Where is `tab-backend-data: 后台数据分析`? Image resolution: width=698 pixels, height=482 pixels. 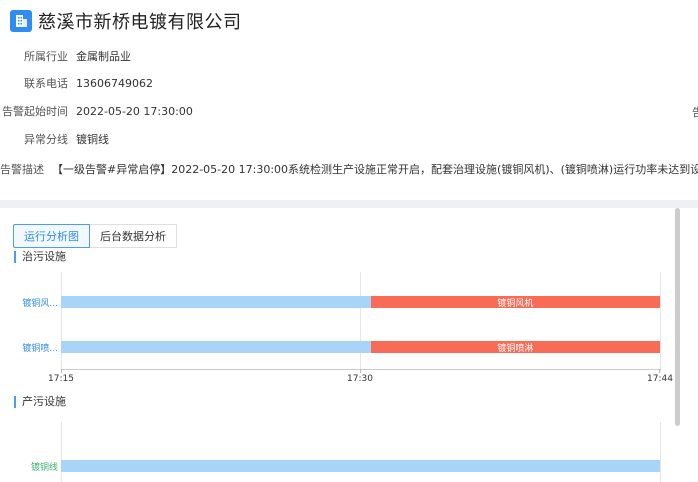 tab-backend-data: 后台数据分析 is located at coordinates (133, 236).